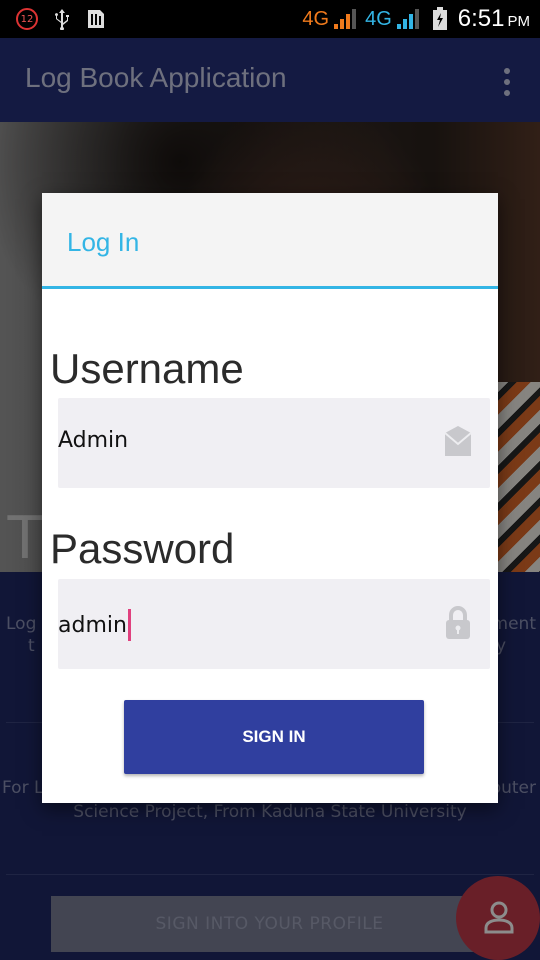 The width and height of the screenshot is (540, 960). Describe the element at coordinates (274, 737) in the screenshot. I see `sign-in-button: SIGN IN` at that location.